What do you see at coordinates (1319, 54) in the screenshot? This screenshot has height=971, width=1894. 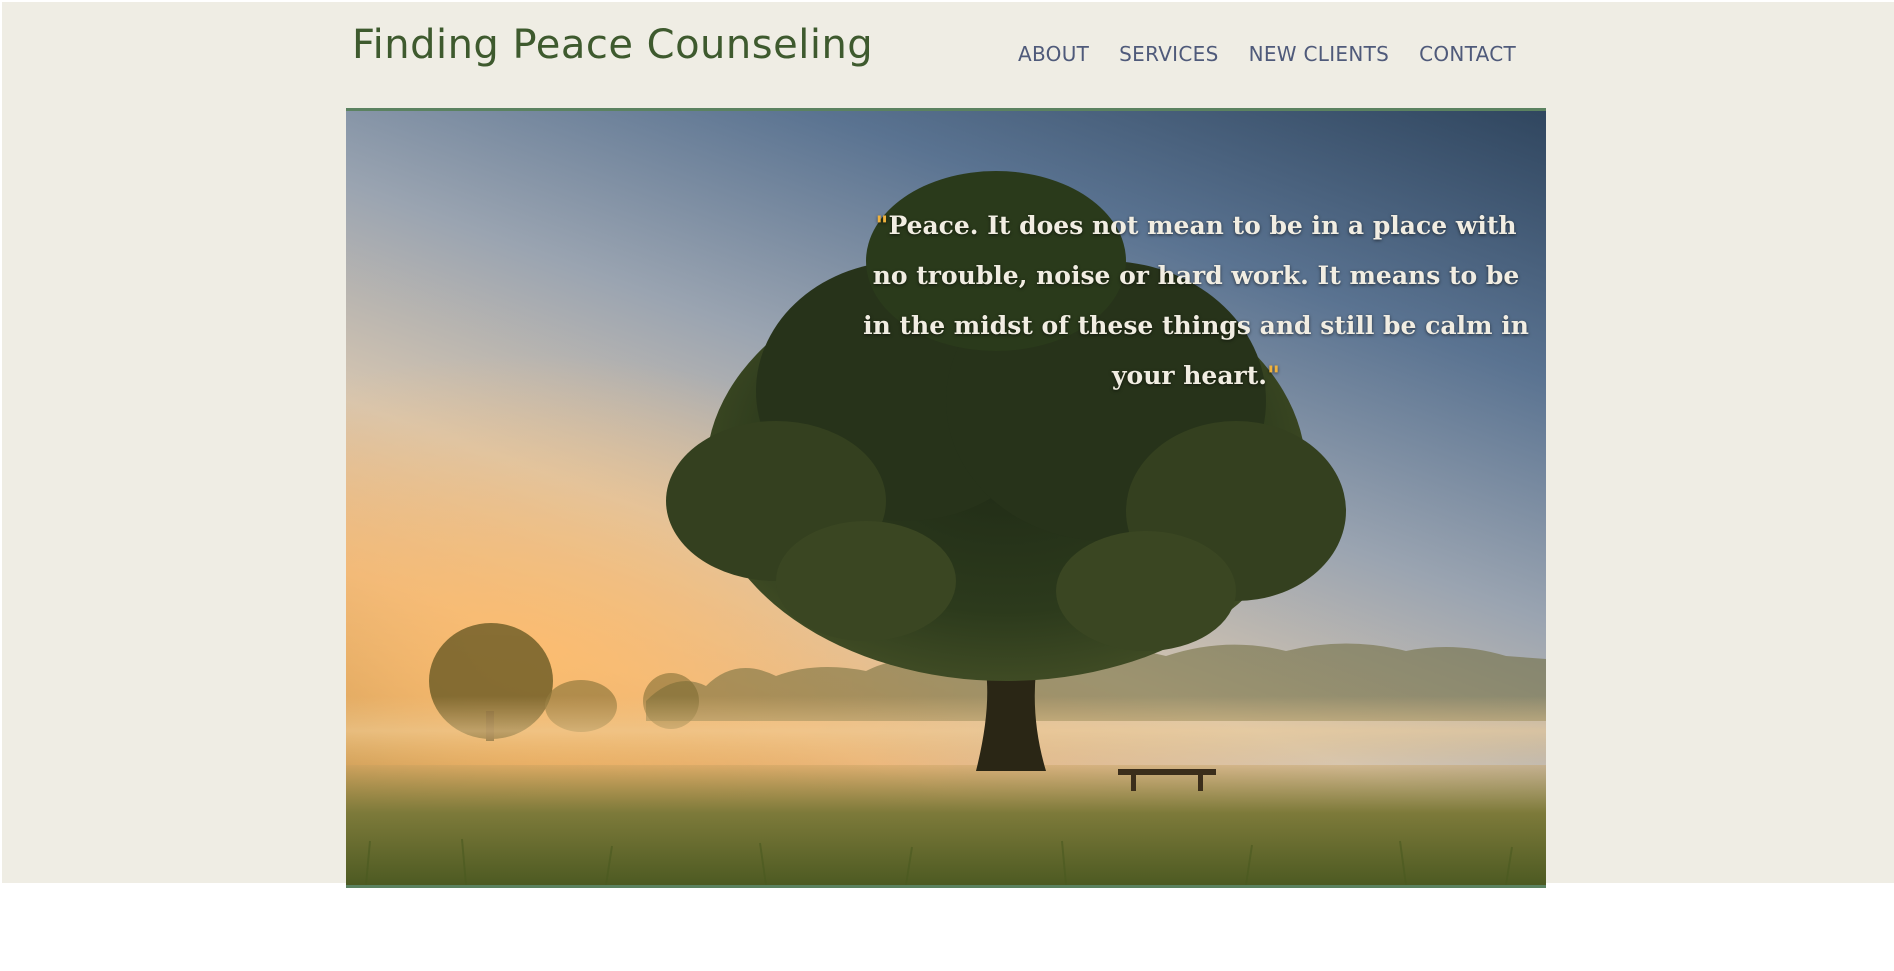 I see `nav-new-clients: NEW CLIENTS` at bounding box center [1319, 54].